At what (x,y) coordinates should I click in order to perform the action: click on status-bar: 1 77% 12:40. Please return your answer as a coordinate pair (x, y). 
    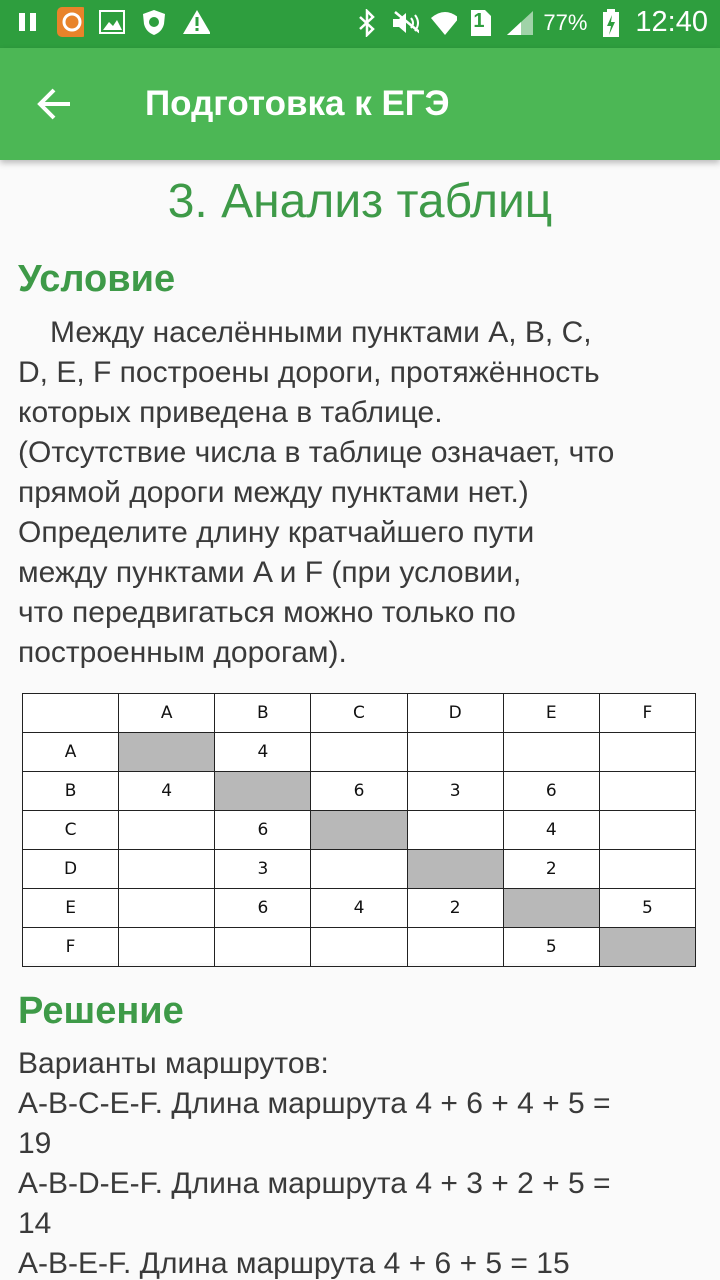
    Looking at the image, I should click on (360, 24).